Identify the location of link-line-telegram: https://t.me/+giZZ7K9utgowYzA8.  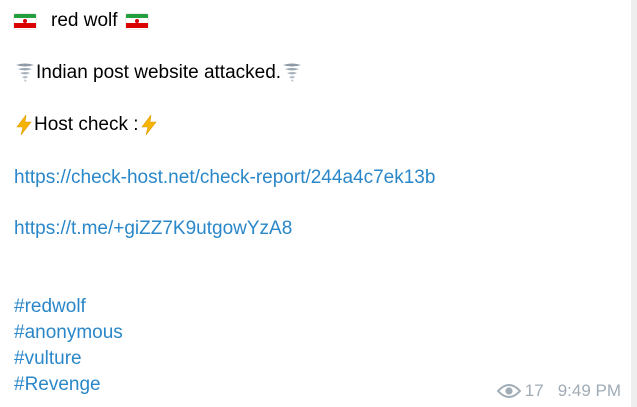
(153, 229).